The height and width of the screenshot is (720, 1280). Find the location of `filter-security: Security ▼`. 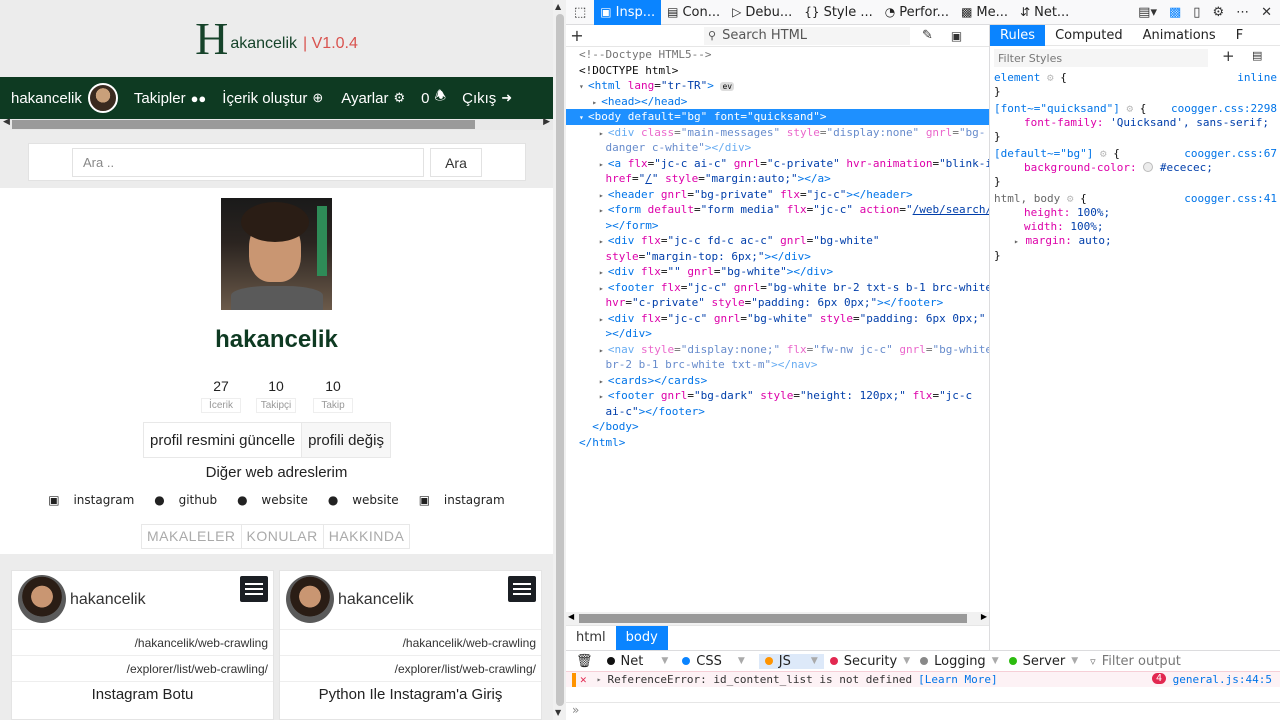

filter-security: Security ▼ is located at coordinates (869, 661).